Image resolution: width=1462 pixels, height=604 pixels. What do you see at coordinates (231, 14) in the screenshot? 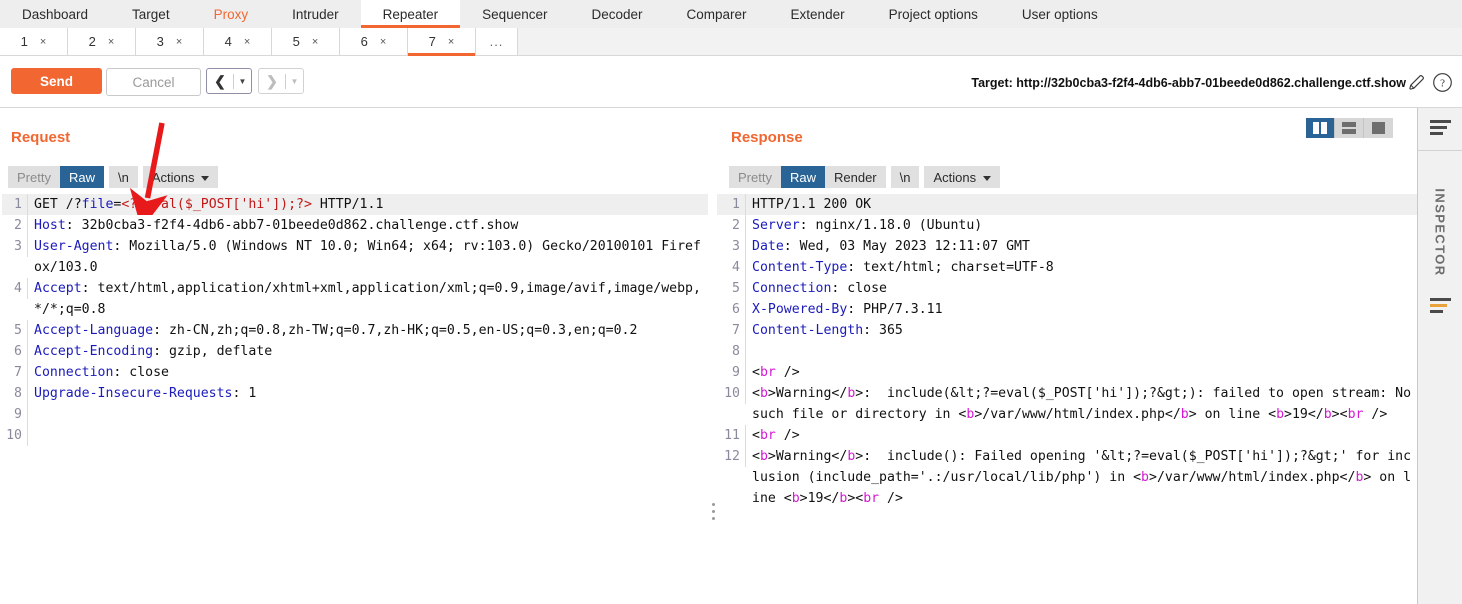
I see `nav-tab-proxy: Proxy` at bounding box center [231, 14].